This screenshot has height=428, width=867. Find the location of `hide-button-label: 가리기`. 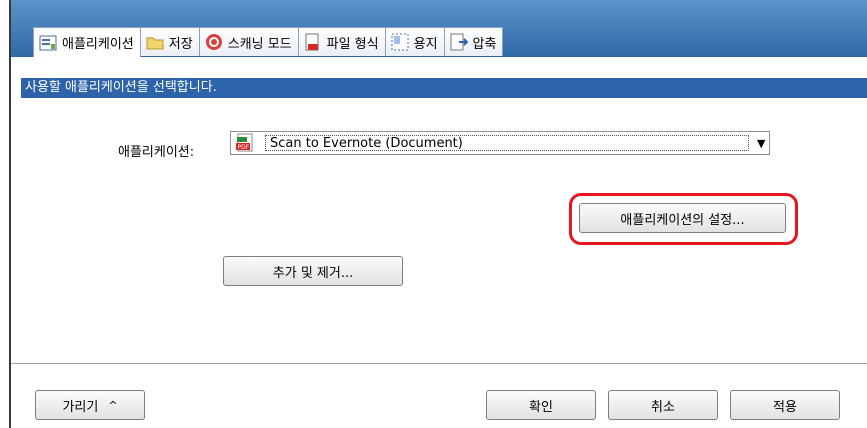

hide-button-label: 가리기 is located at coordinates (80, 407).